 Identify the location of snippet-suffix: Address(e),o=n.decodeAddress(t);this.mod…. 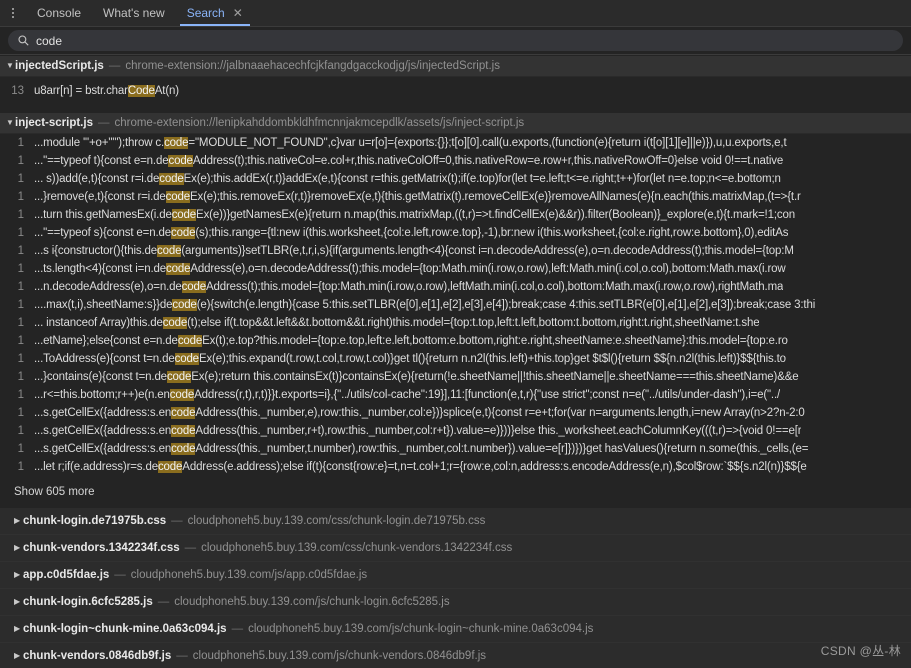
(488, 269).